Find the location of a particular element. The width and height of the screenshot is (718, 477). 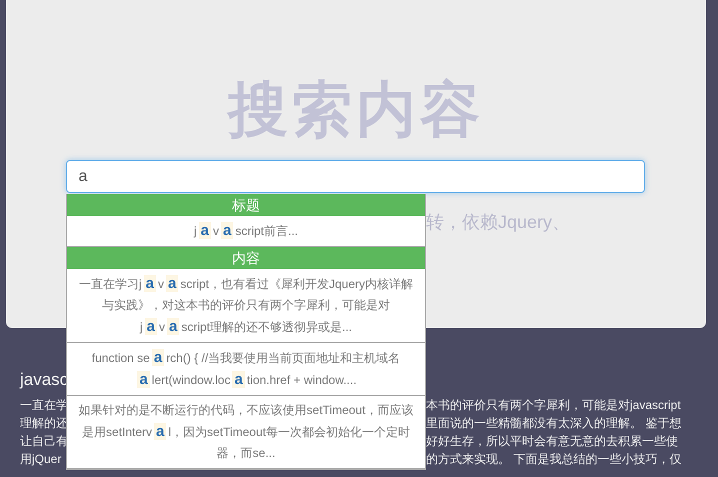

search-field: a is located at coordinates (355, 176).